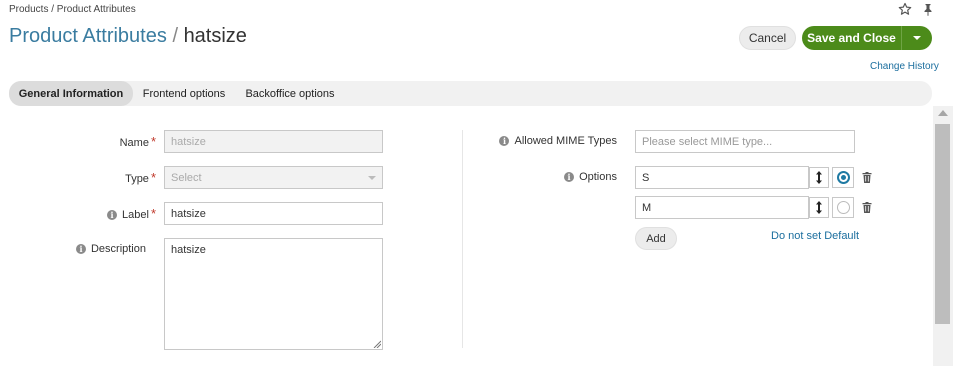 The image size is (953, 366). What do you see at coordinates (767, 38) in the screenshot?
I see `cancel-button: Cancel` at bounding box center [767, 38].